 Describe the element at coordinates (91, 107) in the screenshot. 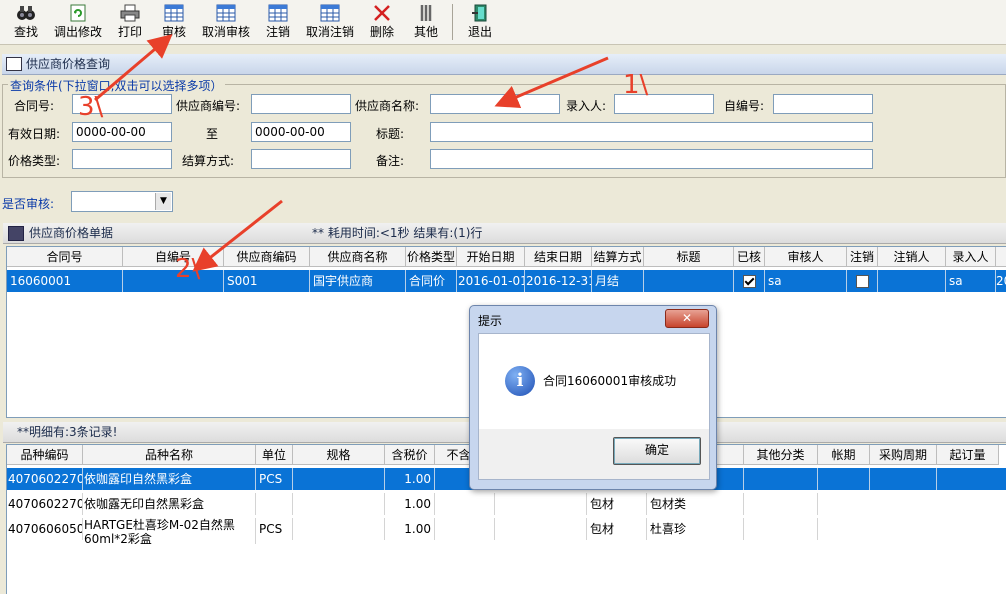

I see `annotation-3: 3\` at that location.